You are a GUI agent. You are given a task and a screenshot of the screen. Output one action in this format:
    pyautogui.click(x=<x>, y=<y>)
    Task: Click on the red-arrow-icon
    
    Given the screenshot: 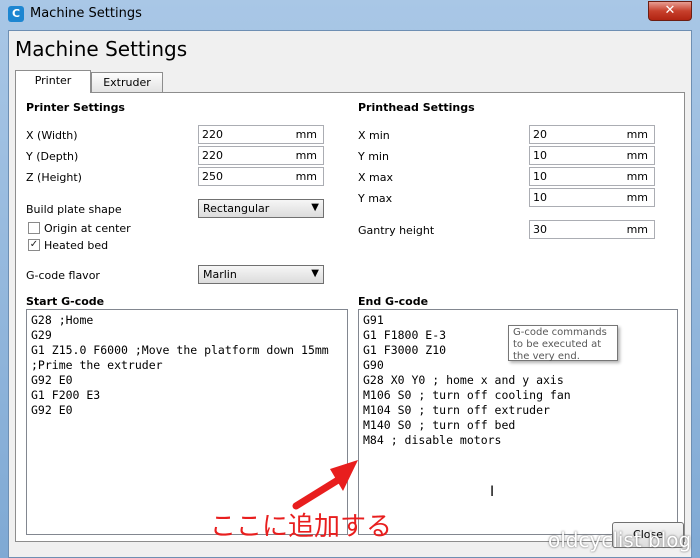 What is the action you would take?
    pyautogui.click(x=325, y=485)
    